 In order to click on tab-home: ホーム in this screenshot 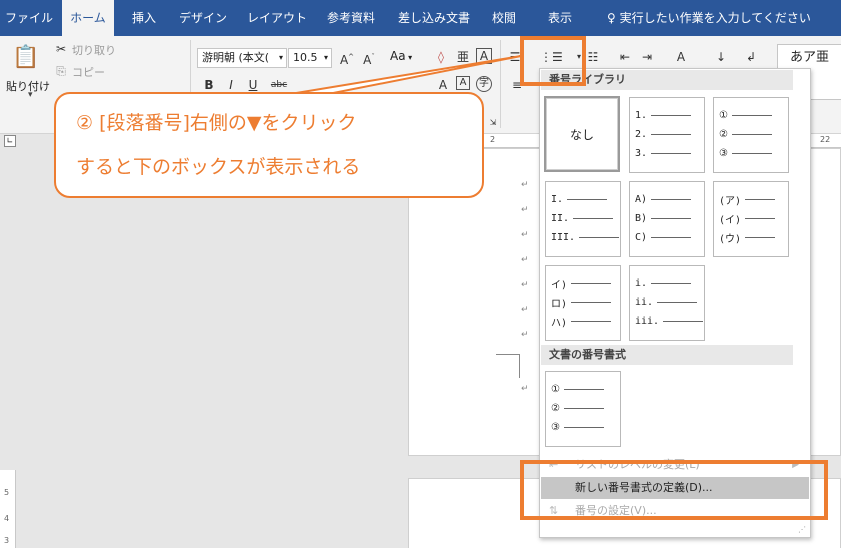, I will do `click(88, 18)`.